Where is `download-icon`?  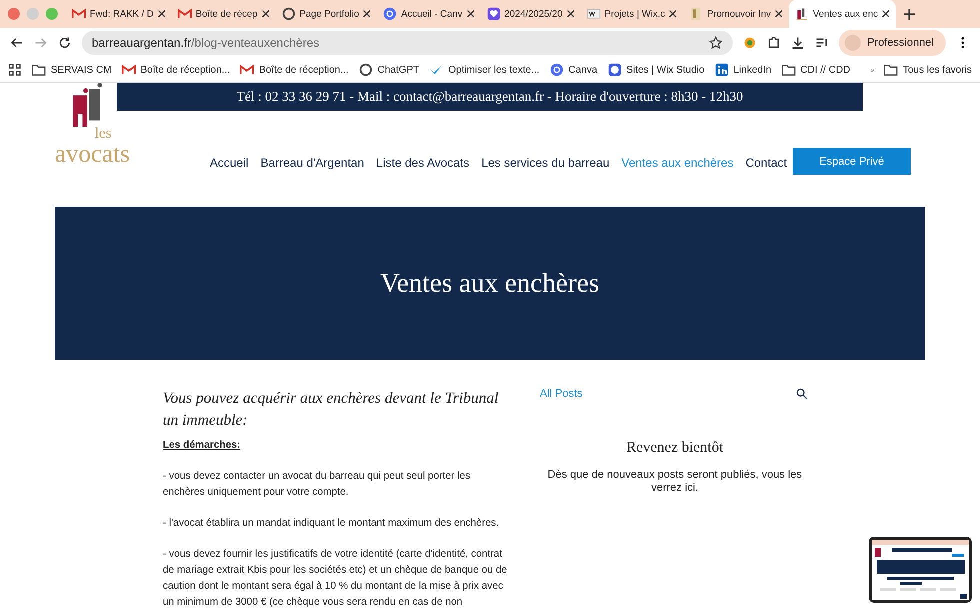
download-icon is located at coordinates (798, 43).